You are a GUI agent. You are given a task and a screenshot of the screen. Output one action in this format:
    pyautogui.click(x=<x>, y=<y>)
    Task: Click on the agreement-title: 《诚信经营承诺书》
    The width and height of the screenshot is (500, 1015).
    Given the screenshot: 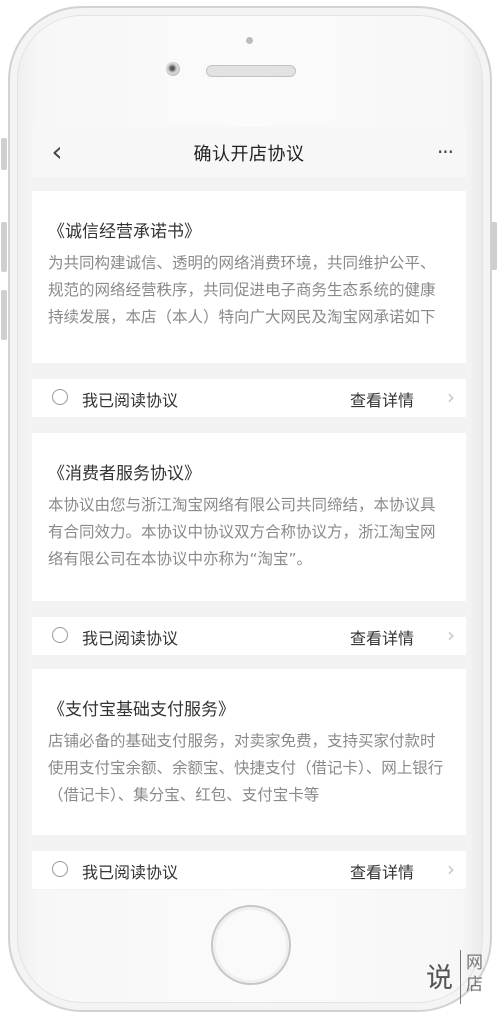 What is the action you would take?
    pyautogui.click(x=124, y=232)
    